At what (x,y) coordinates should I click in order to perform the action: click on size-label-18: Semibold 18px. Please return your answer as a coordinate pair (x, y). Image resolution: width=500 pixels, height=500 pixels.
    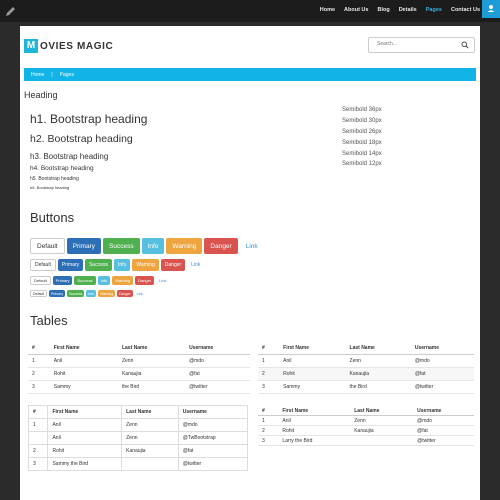
    Looking at the image, I should click on (362, 143).